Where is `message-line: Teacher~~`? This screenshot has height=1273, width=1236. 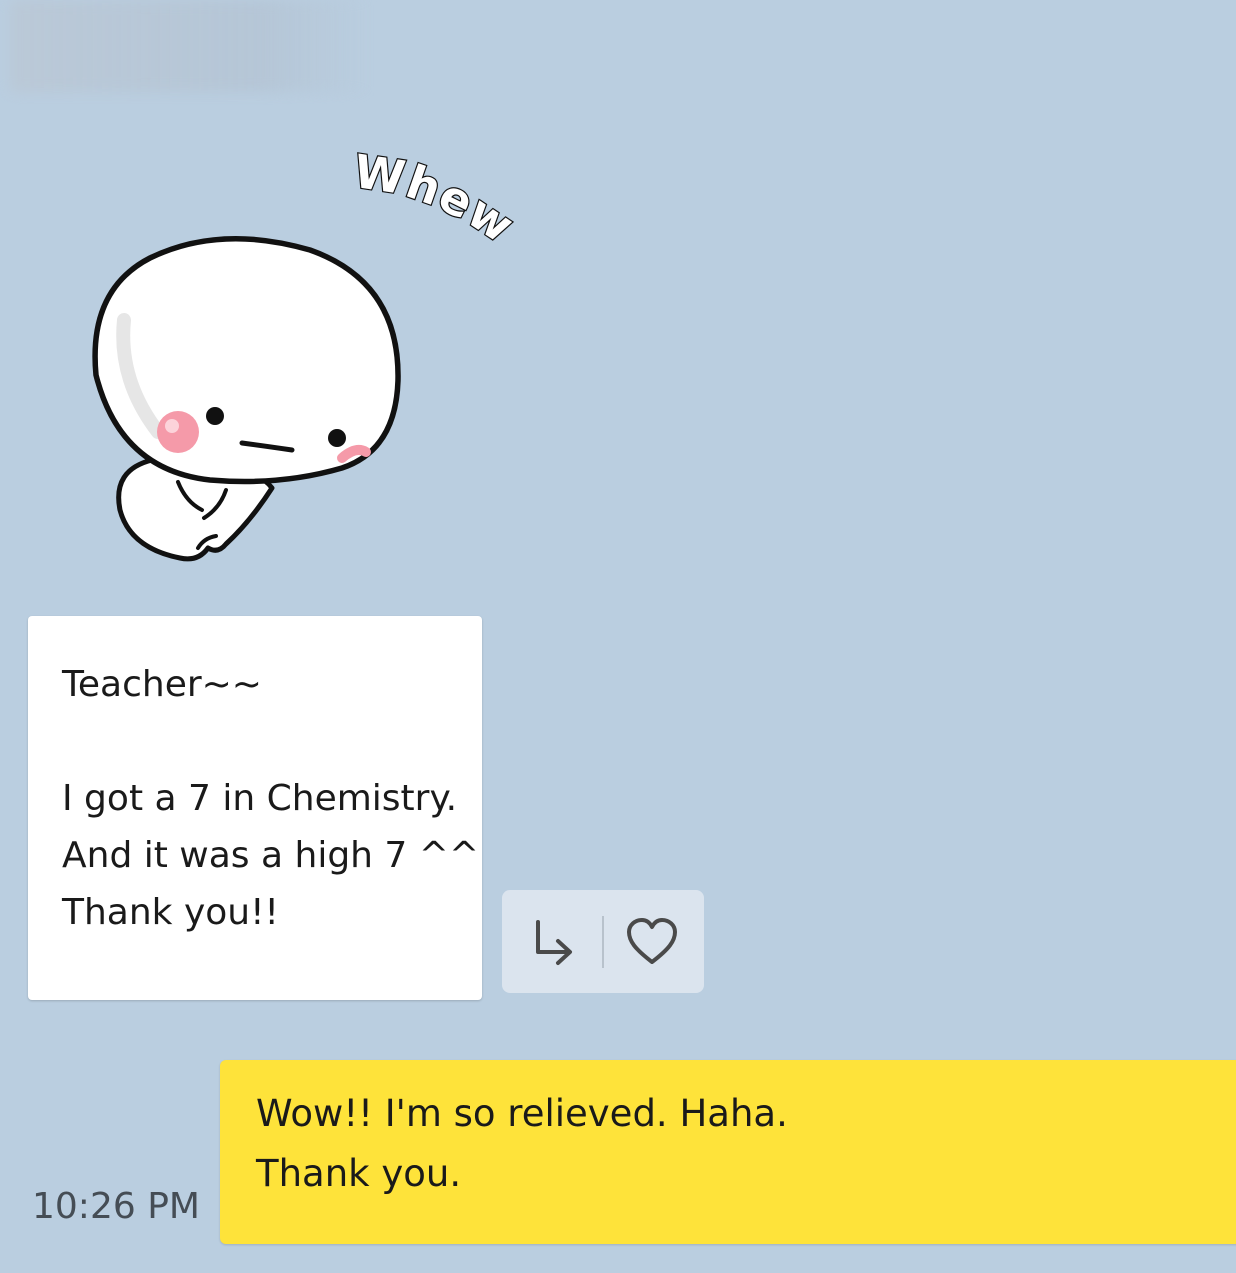 message-line: Teacher~~ is located at coordinates (162, 684).